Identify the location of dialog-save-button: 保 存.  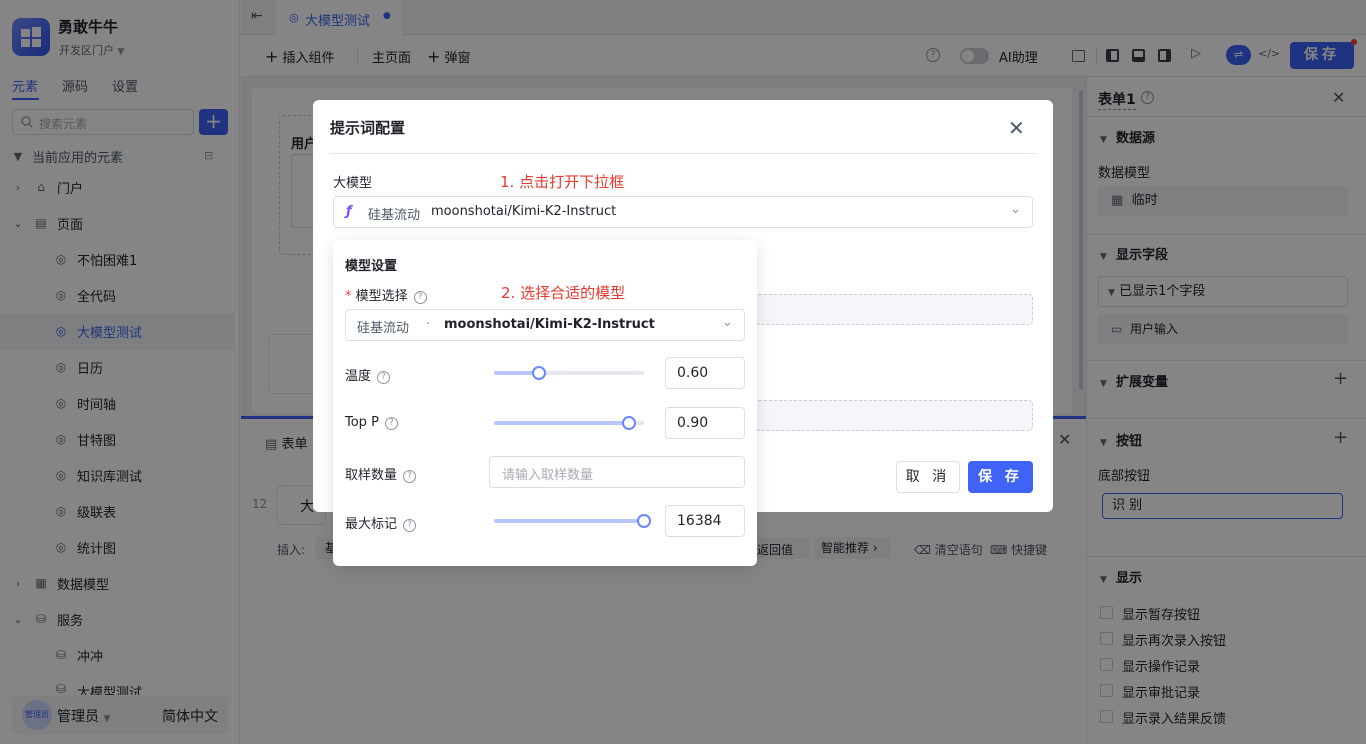
(1000, 477).